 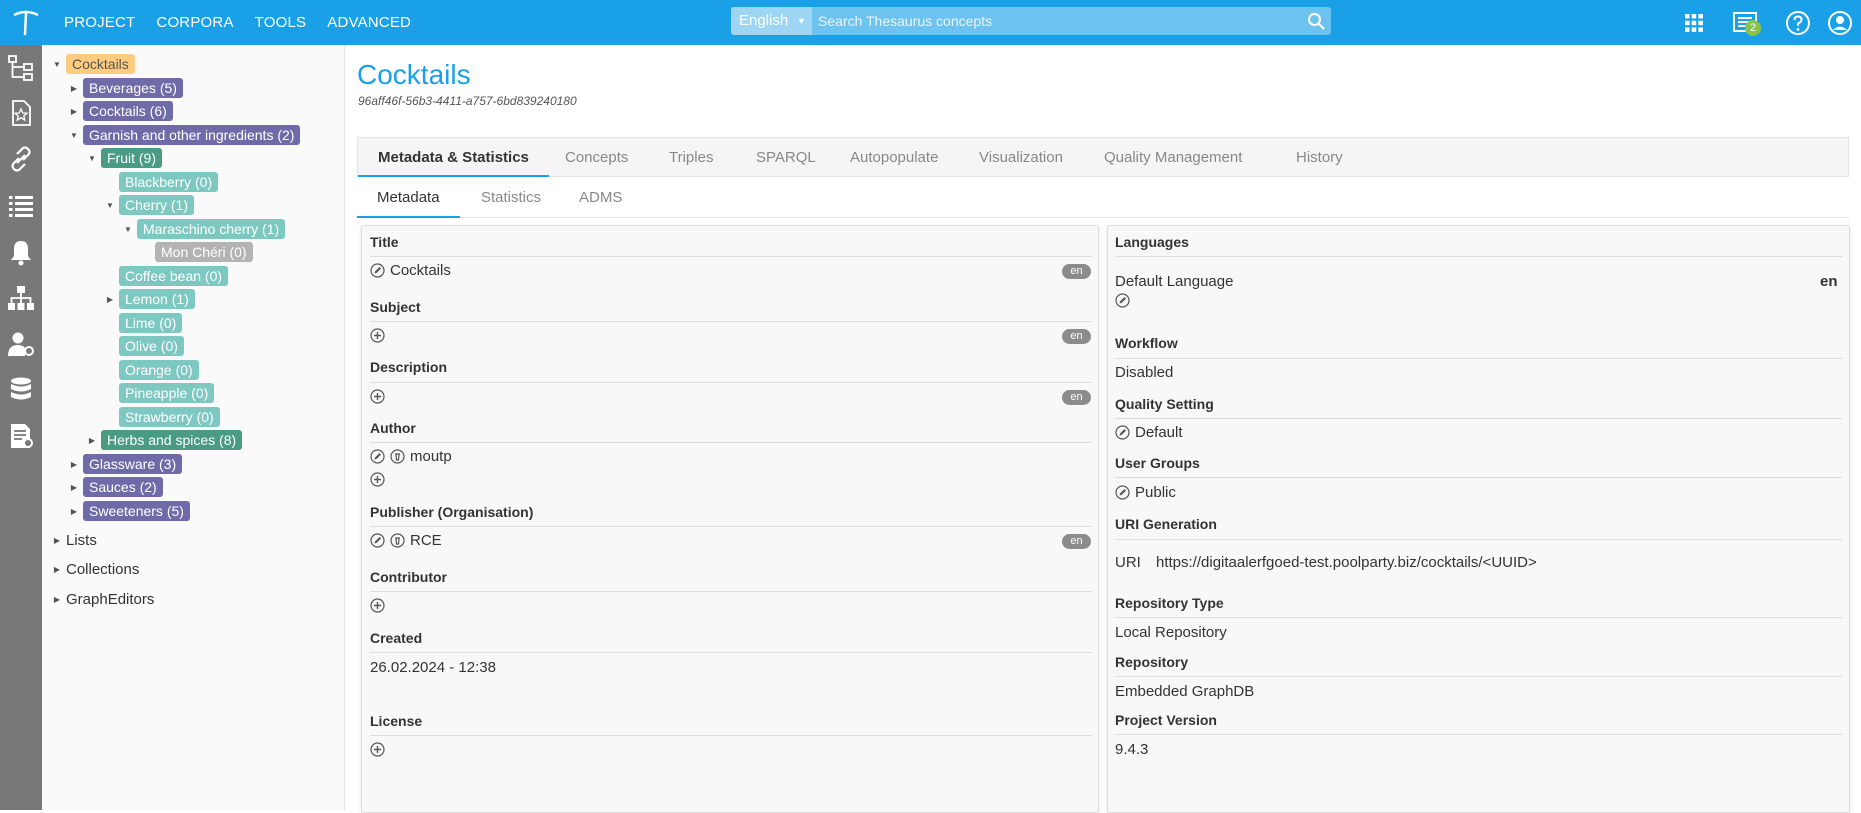 I want to click on tab-triples: Triples, so click(x=691, y=157).